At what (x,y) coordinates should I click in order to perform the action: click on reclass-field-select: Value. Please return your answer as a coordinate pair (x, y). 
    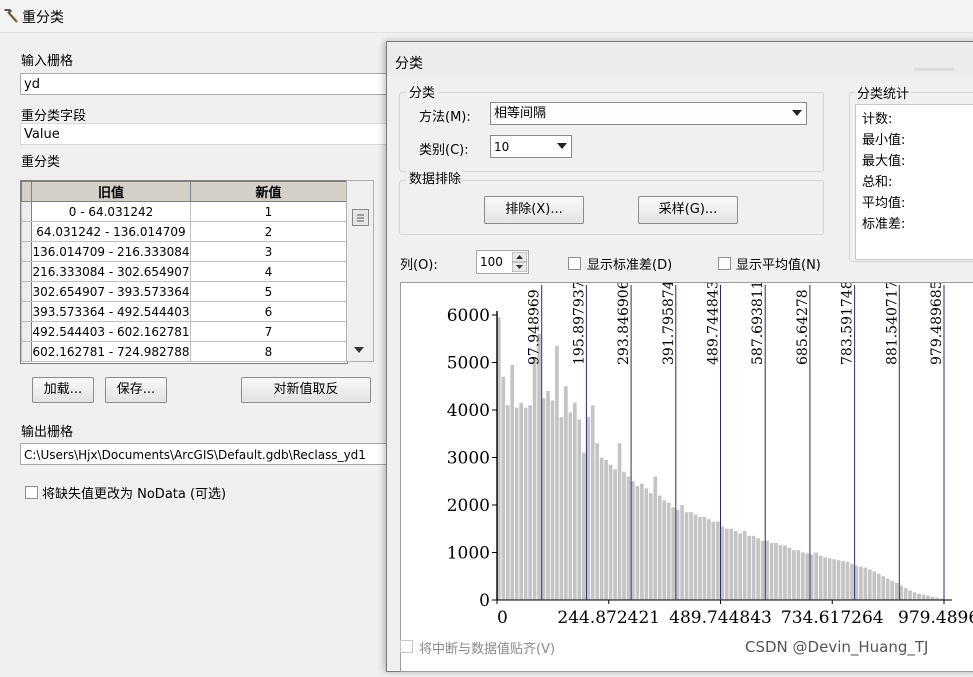
    Looking at the image, I should click on (204, 134).